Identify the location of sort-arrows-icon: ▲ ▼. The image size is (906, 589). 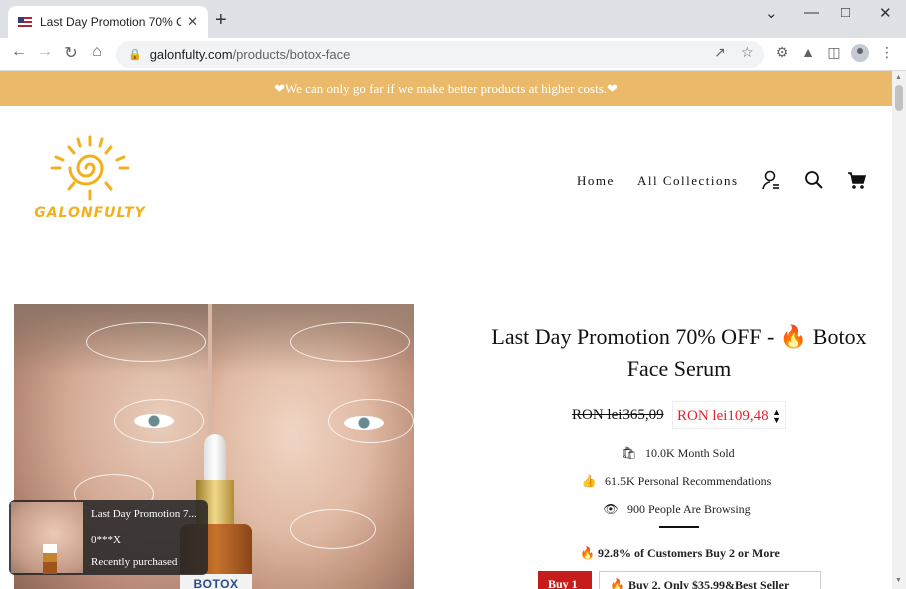
(776, 416).